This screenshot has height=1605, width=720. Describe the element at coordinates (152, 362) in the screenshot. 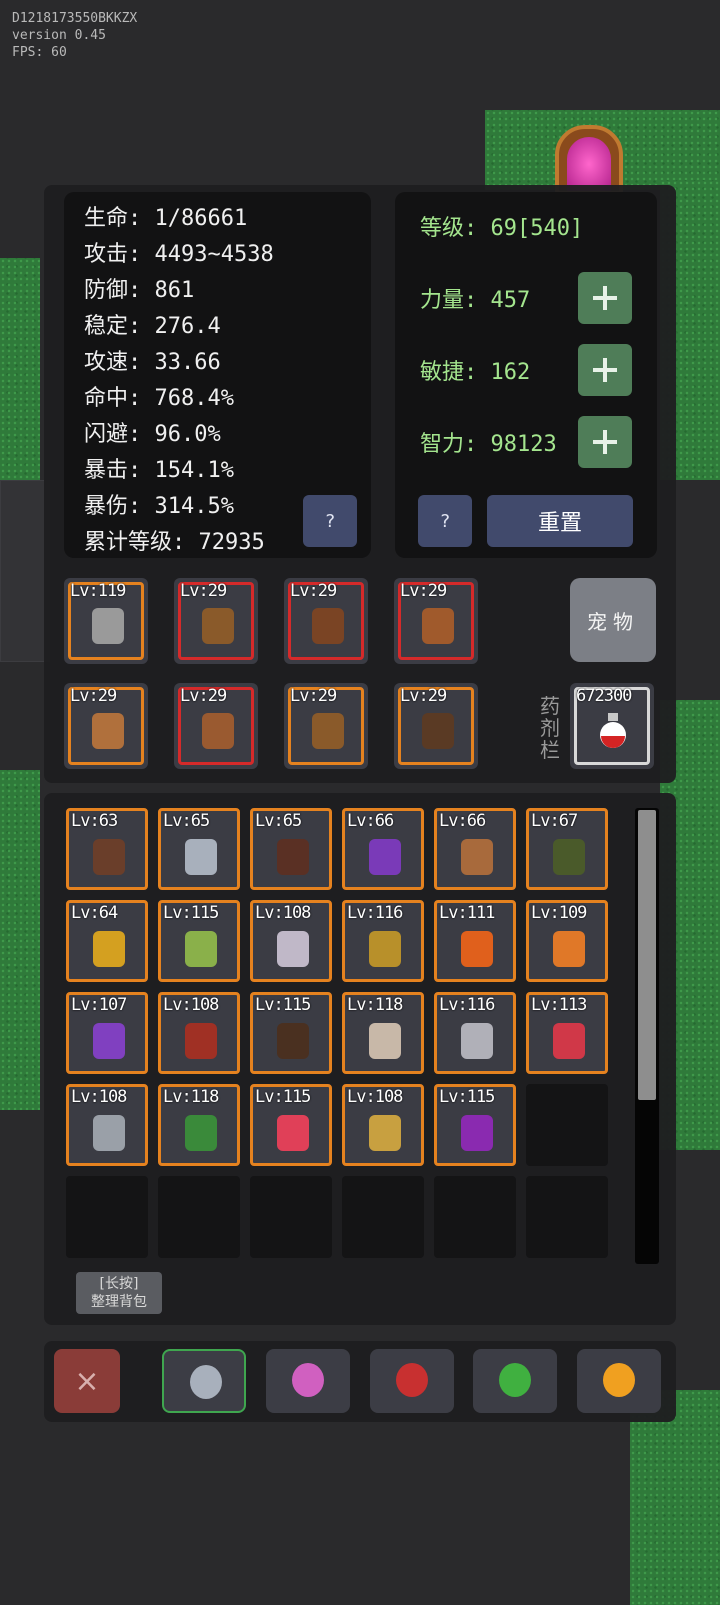

I see `stat-attack-speed: 攻速: 33.66` at that location.